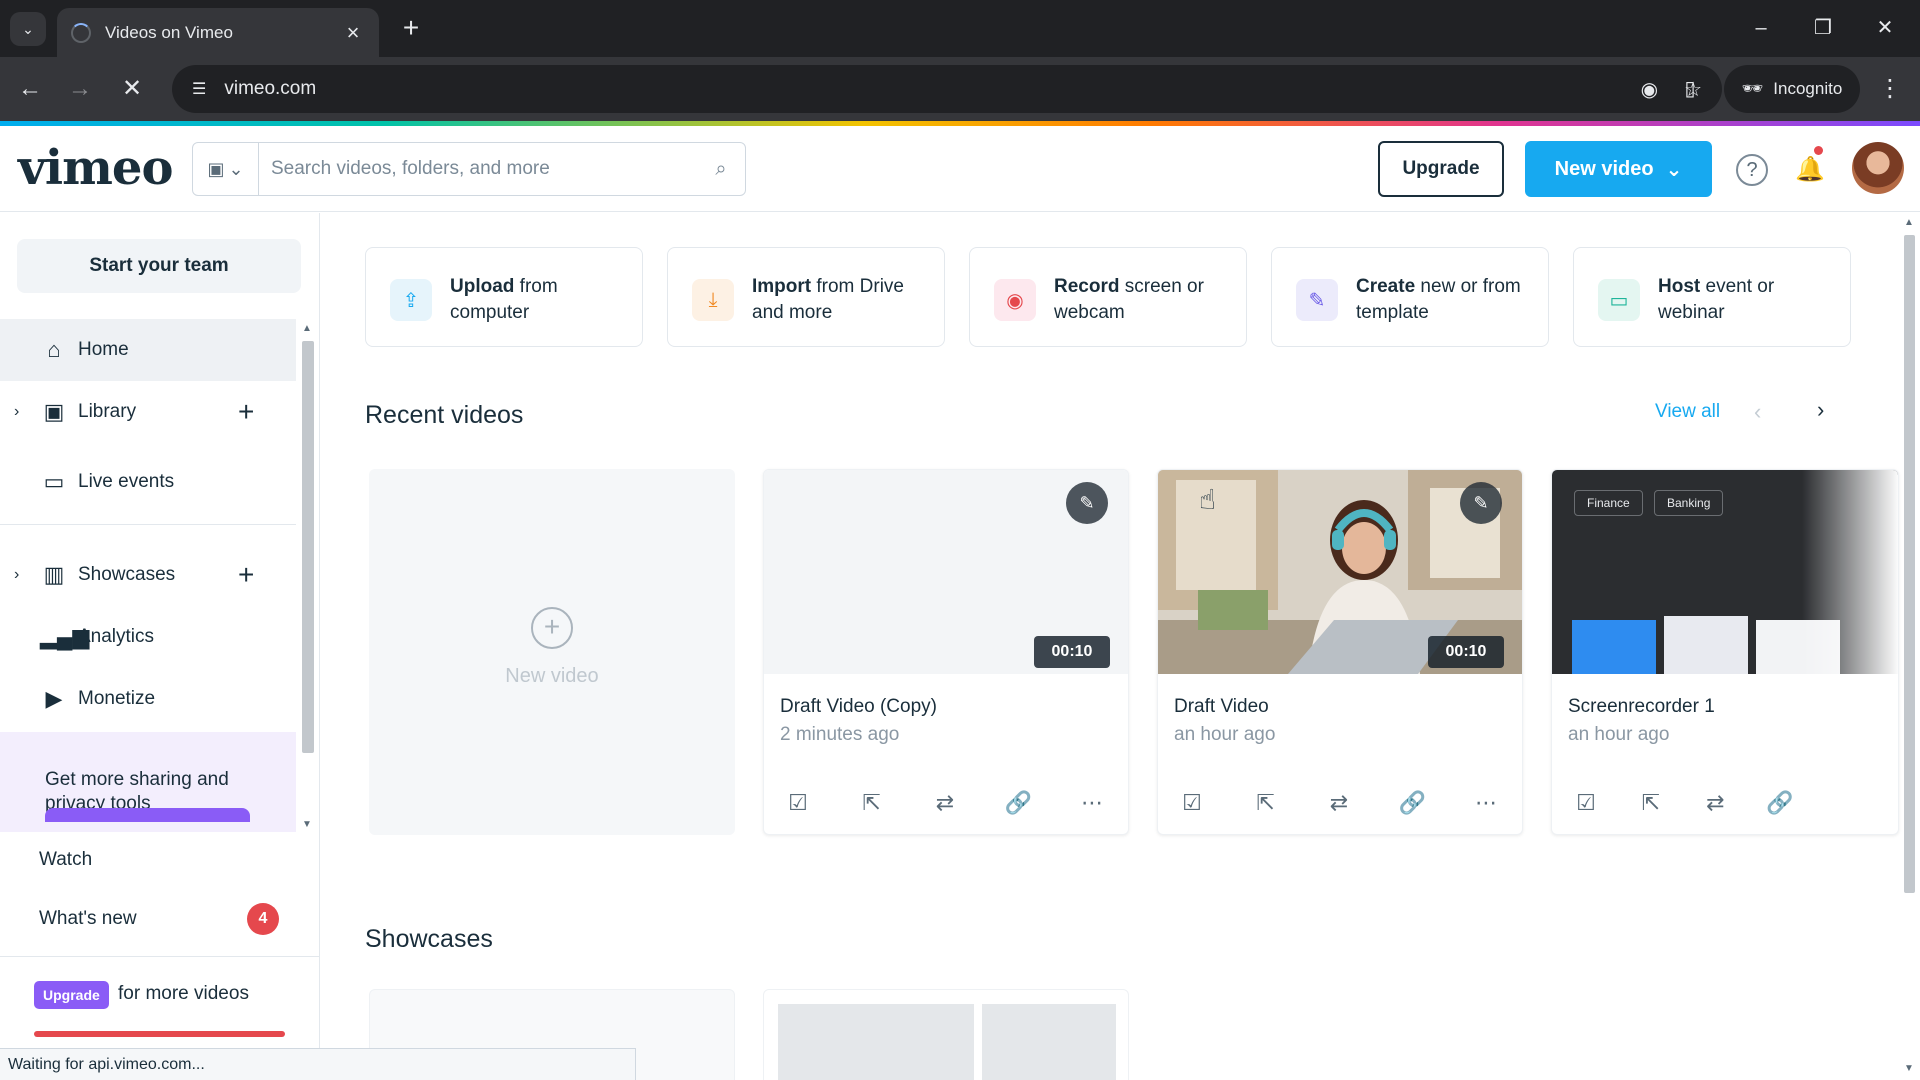 The width and height of the screenshot is (1920, 1080). Describe the element at coordinates (411, 28) in the screenshot. I see `new-tab-icon: +` at that location.